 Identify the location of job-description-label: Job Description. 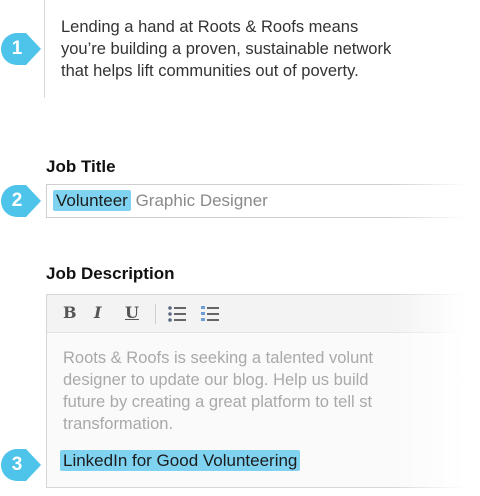
(110, 273).